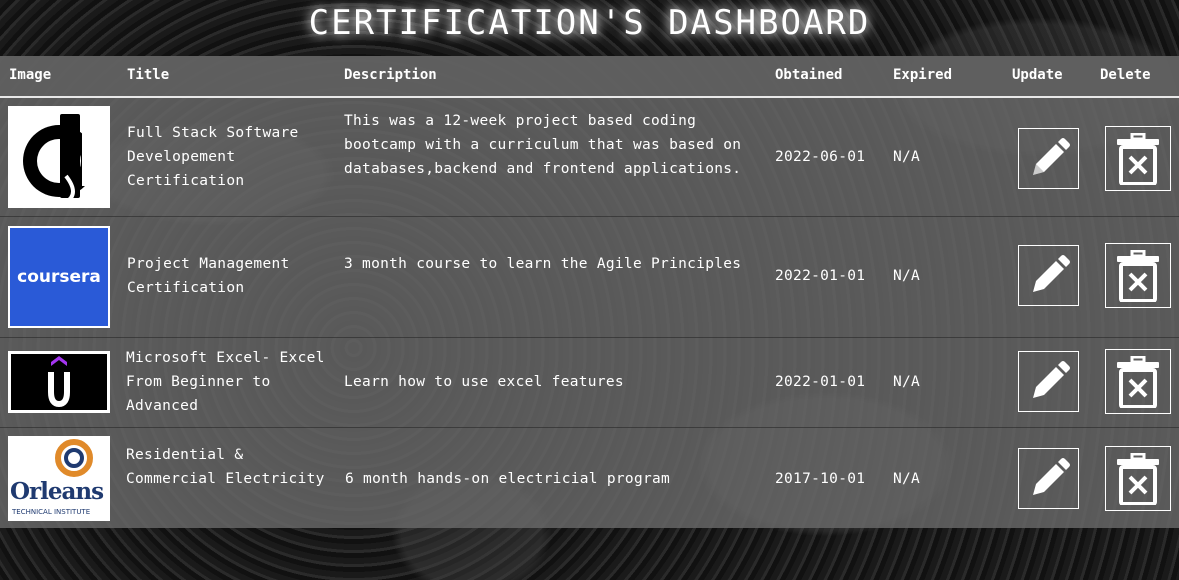 The width and height of the screenshot is (1179, 580). What do you see at coordinates (59, 157) in the screenshot?
I see `devmountain-logo` at bounding box center [59, 157].